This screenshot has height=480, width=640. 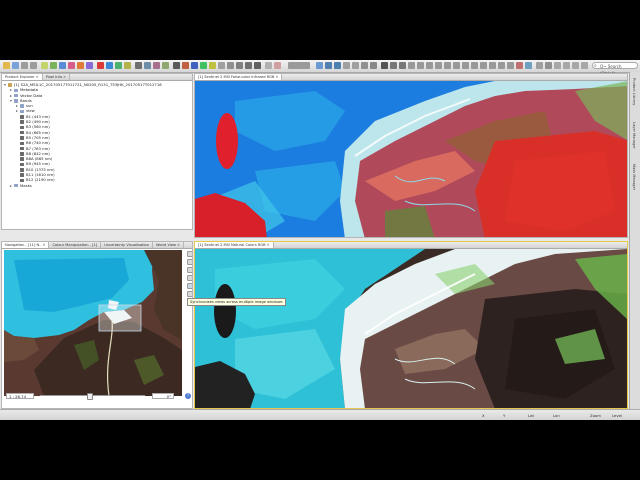 I want to click on draw-line-icon, so click(x=438, y=65).